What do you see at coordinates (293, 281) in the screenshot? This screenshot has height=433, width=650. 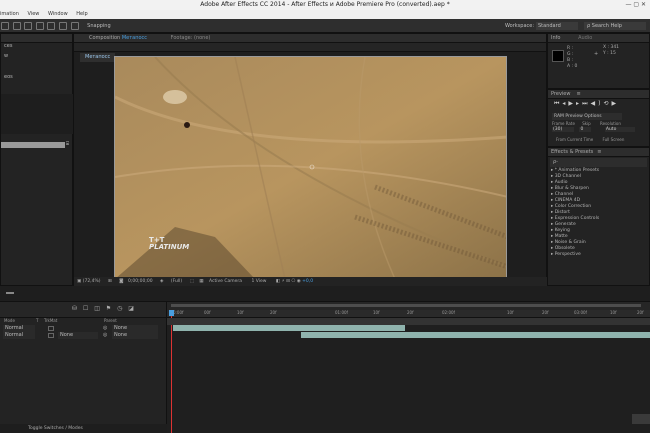 I see `flowchart-icon: ⎔` at bounding box center [293, 281].